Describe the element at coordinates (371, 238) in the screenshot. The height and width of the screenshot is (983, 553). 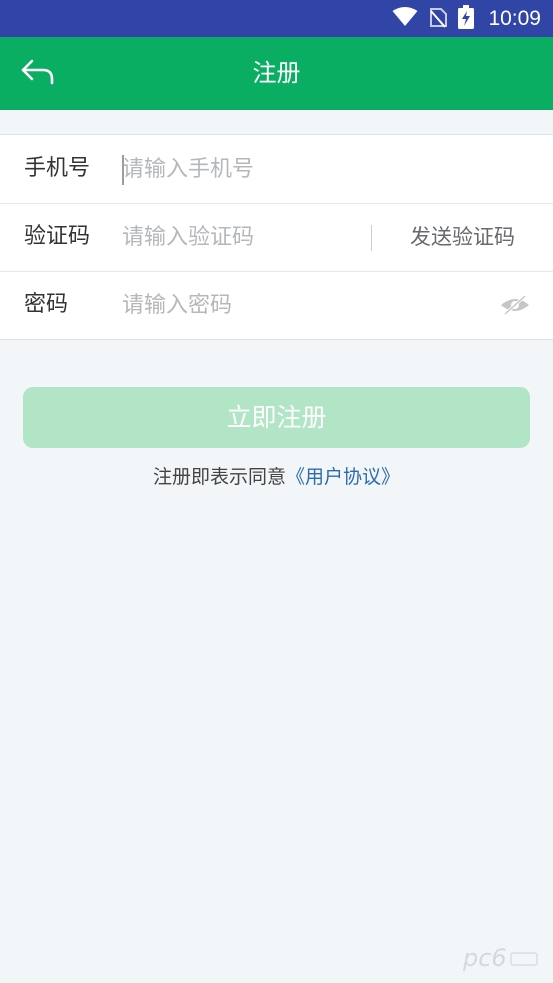
I see `vertical-divider` at that location.